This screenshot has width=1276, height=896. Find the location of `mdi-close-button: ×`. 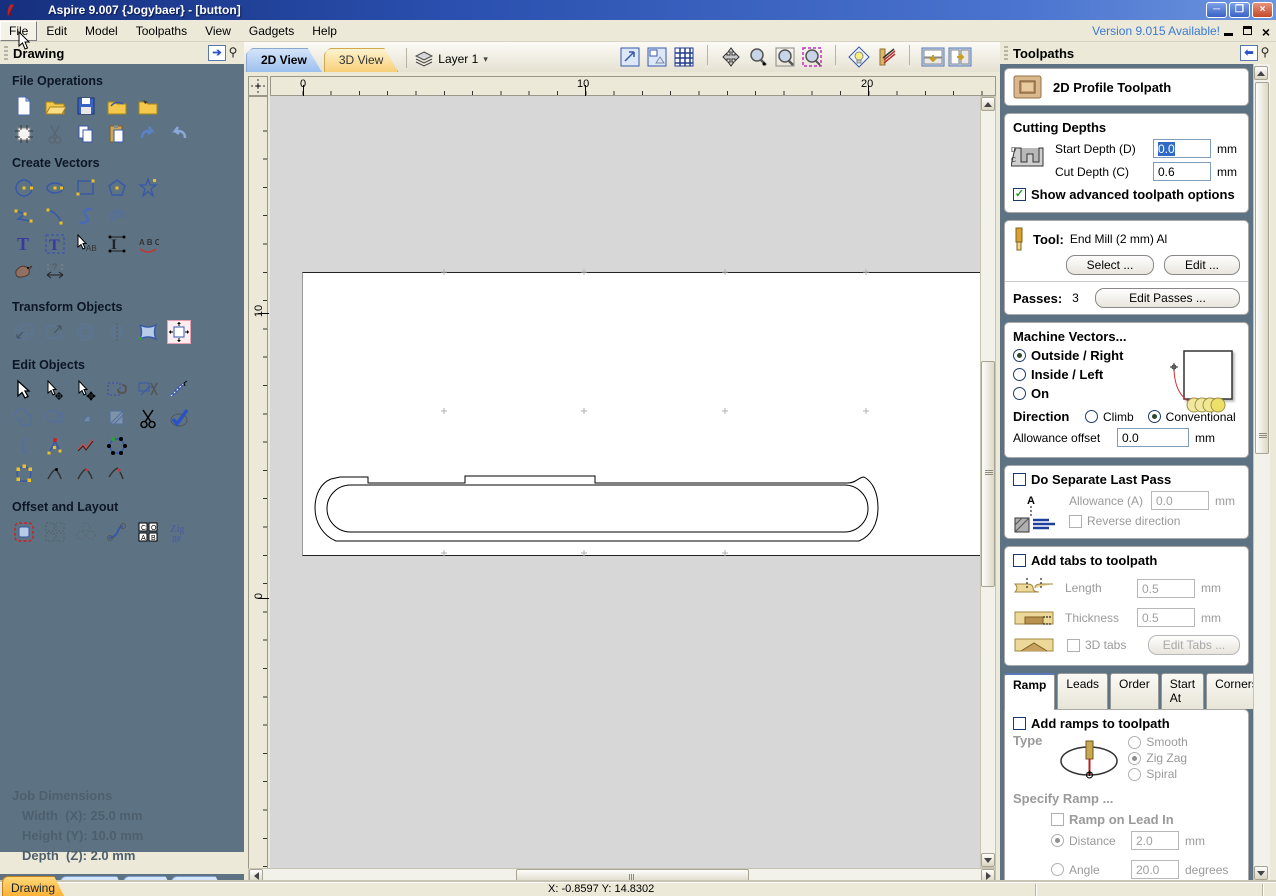

mdi-close-button: × is located at coordinates (1266, 32).